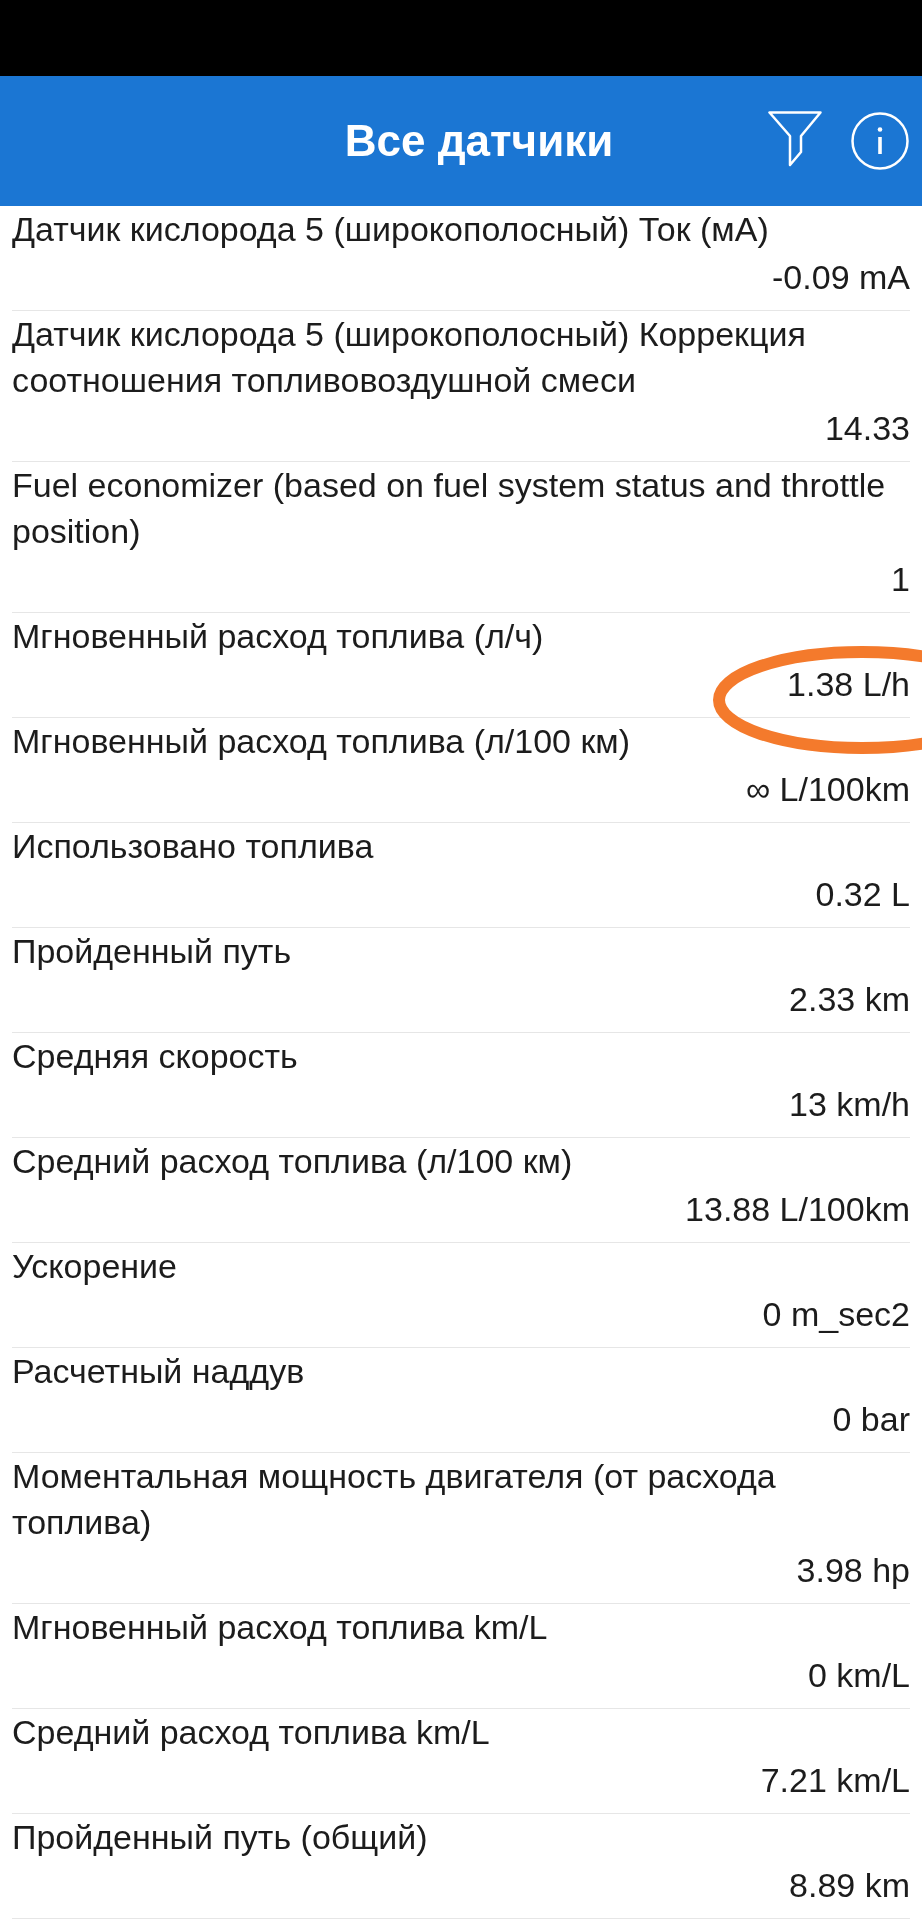  I want to click on sensor-name: Использовано топлива, so click(193, 846).